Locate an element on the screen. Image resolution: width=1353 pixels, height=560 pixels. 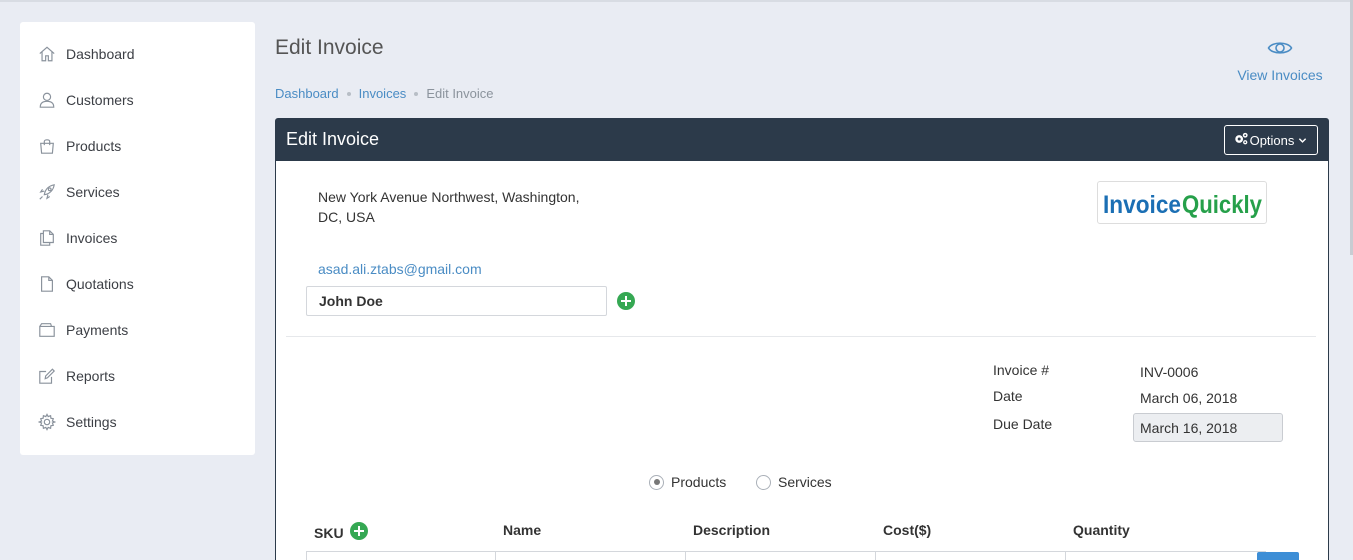
view-invoices-button: View Invoices is located at coordinates (1280, 60).